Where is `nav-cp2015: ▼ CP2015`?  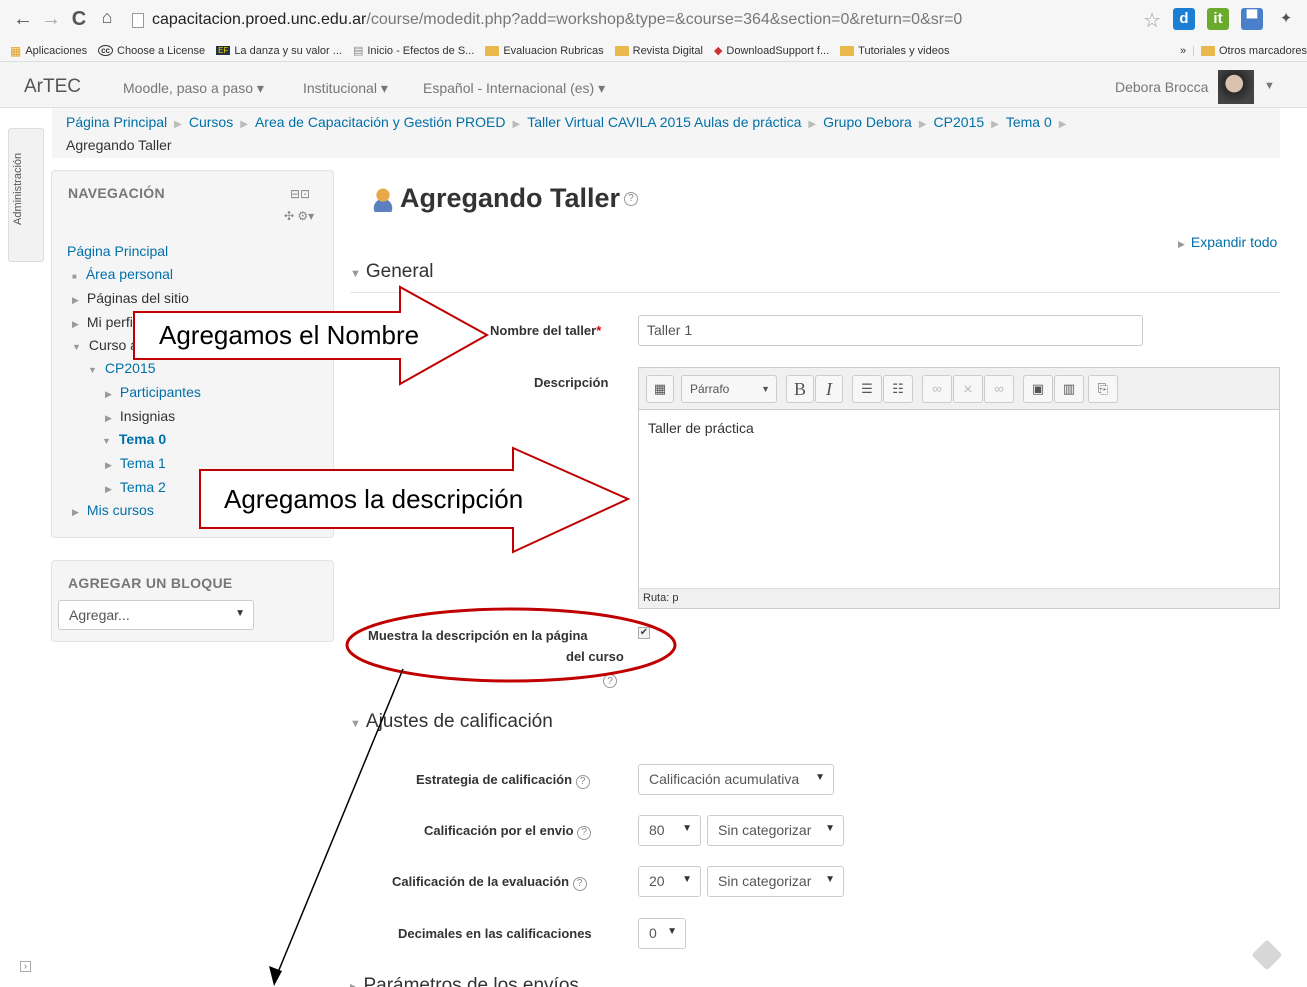
nav-cp2015: ▼ CP2015 is located at coordinates (122, 368).